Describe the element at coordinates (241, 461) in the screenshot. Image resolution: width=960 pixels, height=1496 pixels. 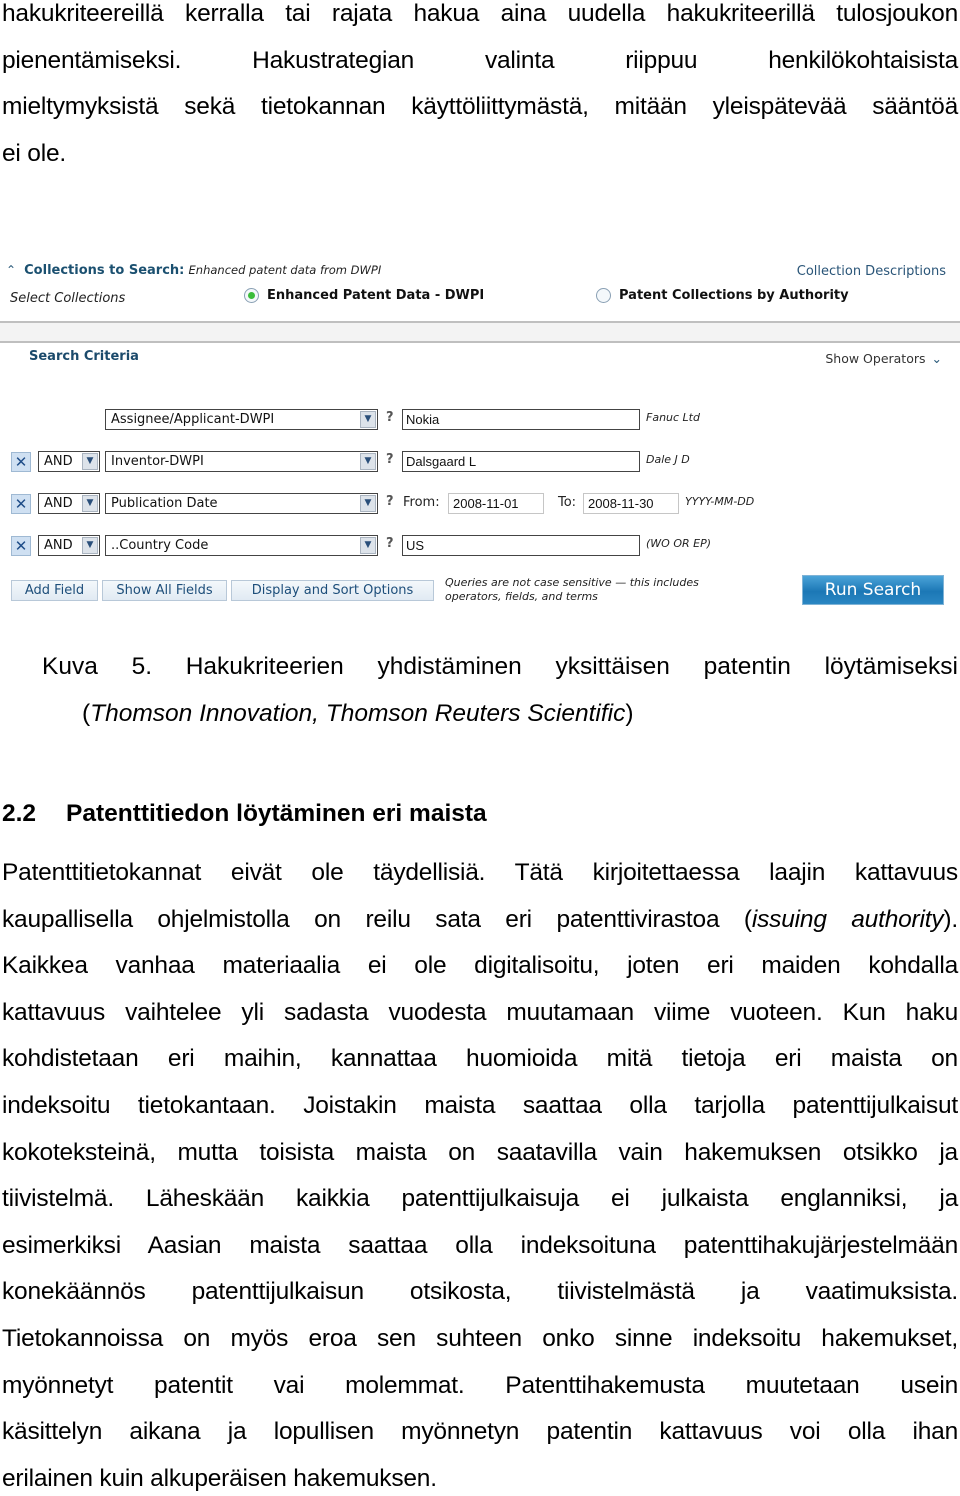
I see `field-select: Inventor-DWPI ▼` at that location.